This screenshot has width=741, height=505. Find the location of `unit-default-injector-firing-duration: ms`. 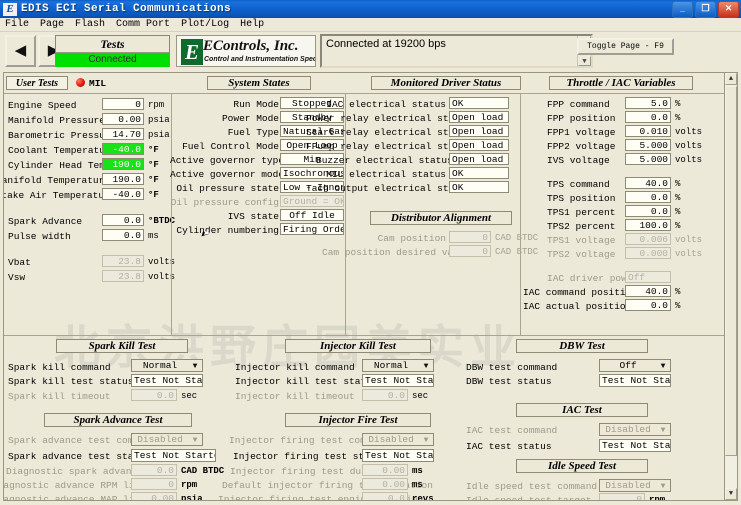

unit-default-injector-firing-duration: ms is located at coordinates (417, 485).